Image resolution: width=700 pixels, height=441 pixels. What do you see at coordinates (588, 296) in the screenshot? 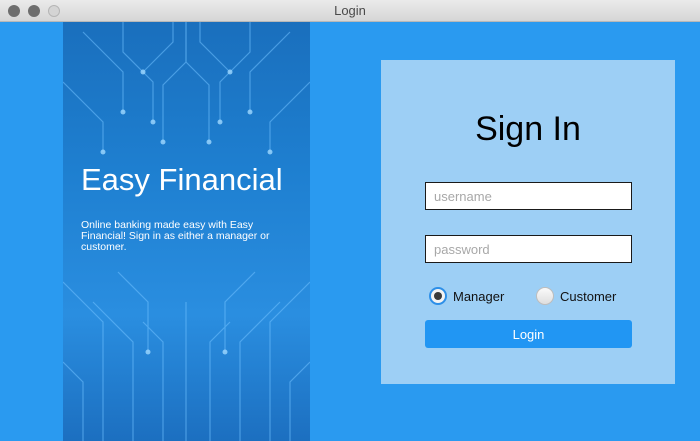
I see `customer-radio-label: Customer` at bounding box center [588, 296].